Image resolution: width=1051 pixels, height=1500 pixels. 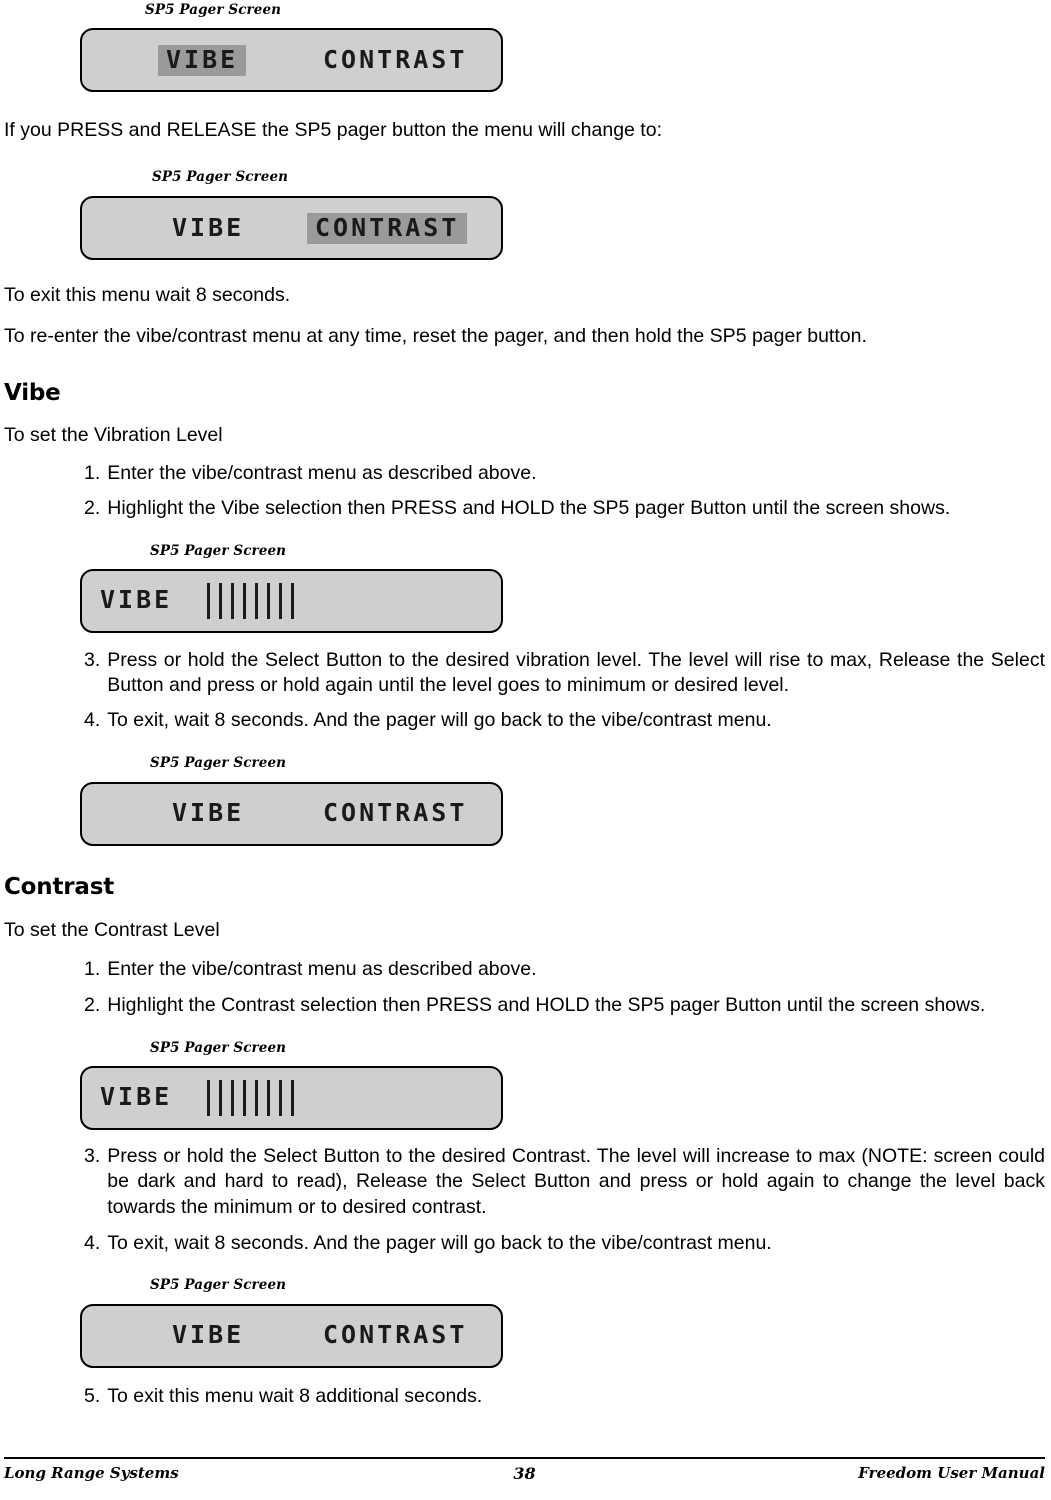 What do you see at coordinates (250, 1097) in the screenshot?
I see `contrast-level-gauge` at bounding box center [250, 1097].